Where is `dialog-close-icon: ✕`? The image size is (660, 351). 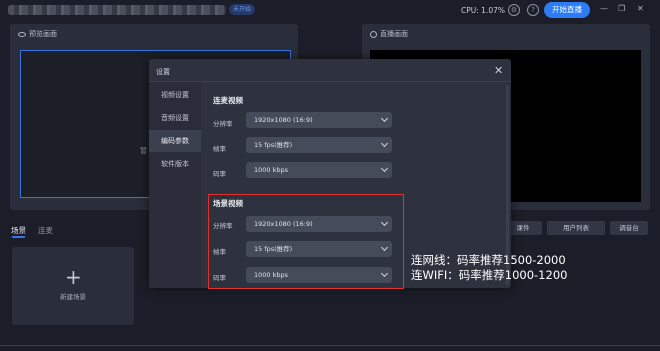
dialog-close-icon: ✕ is located at coordinates (498, 70).